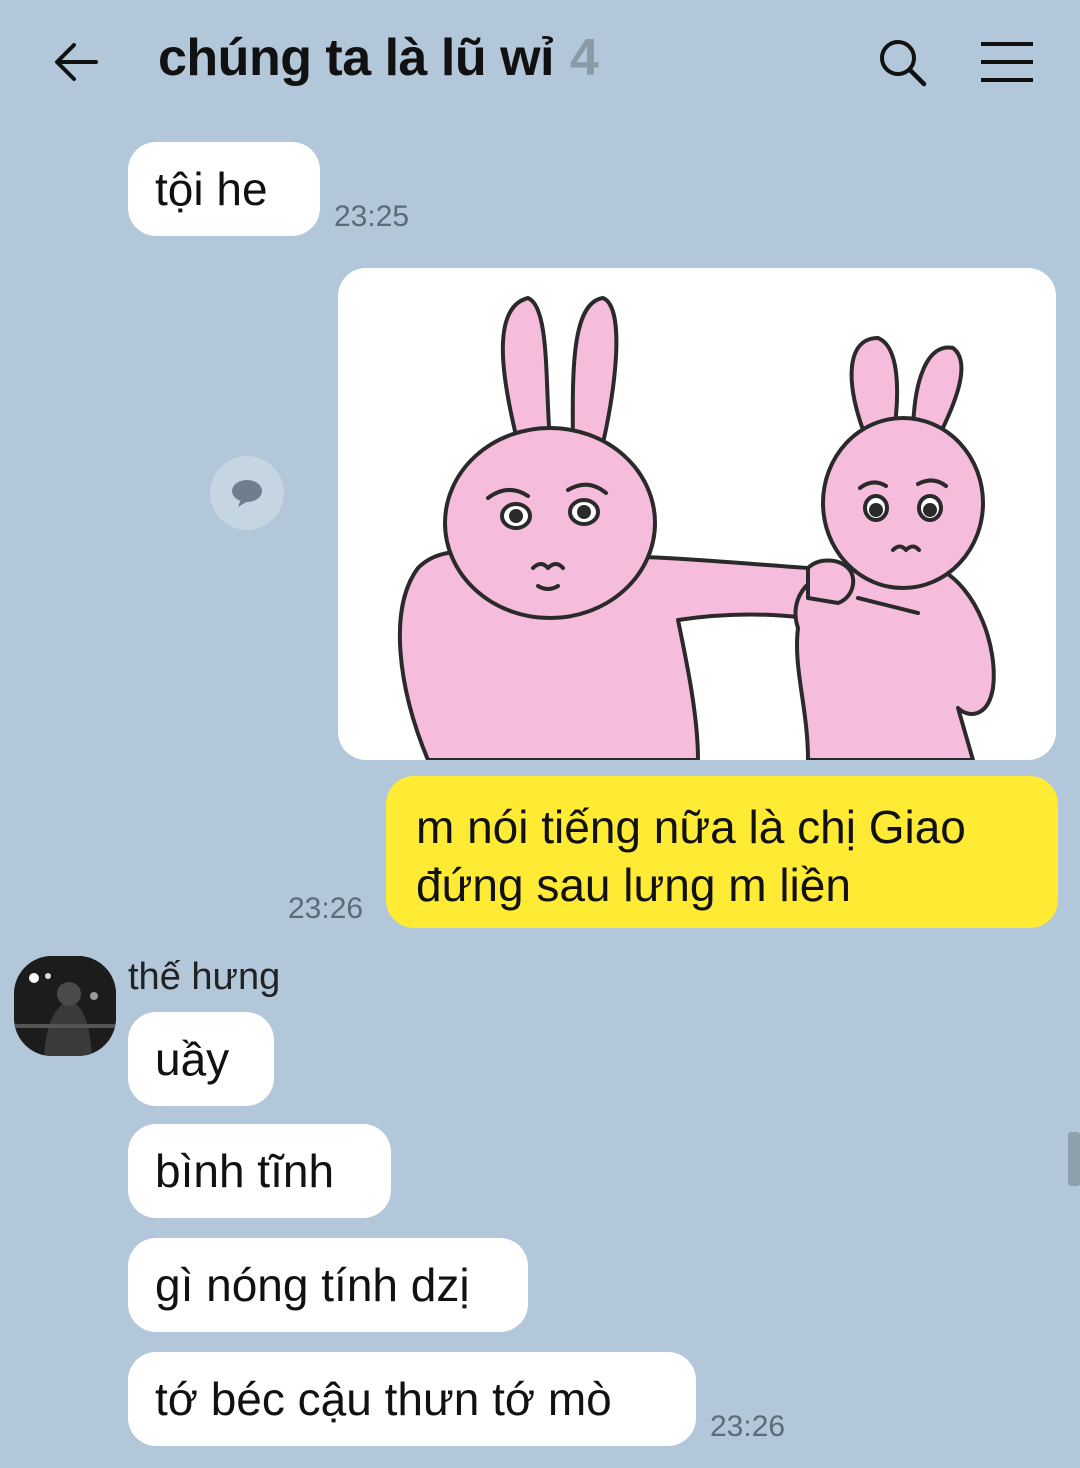  I want to click on message-time: 23:25, so click(372, 216).